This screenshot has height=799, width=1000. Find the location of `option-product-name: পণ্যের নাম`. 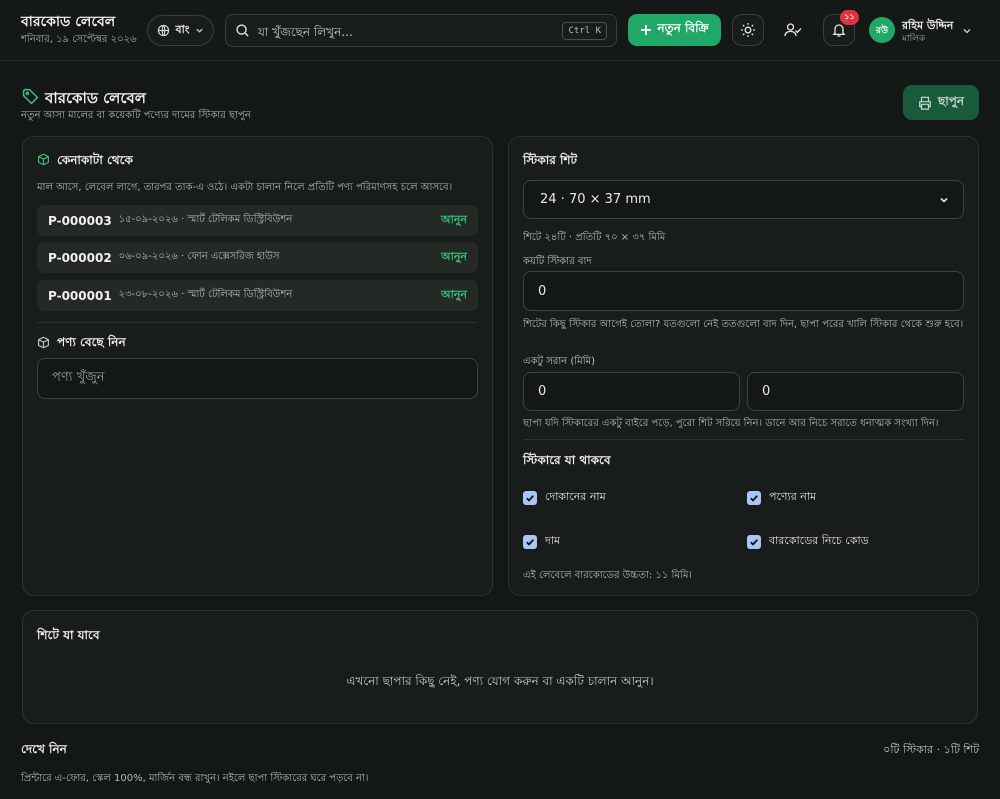

option-product-name: পণ্যের নাম is located at coordinates (781, 497).